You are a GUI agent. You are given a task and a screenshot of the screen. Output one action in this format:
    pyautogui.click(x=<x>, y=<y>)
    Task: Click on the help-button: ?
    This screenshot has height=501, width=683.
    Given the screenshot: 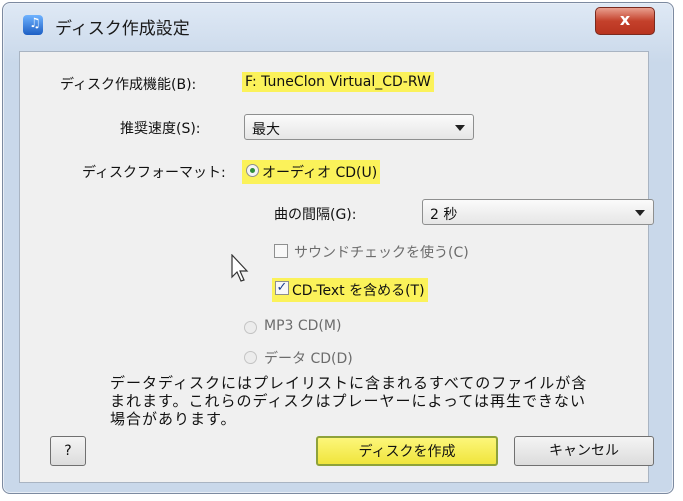 What is the action you would take?
    pyautogui.click(x=68, y=451)
    